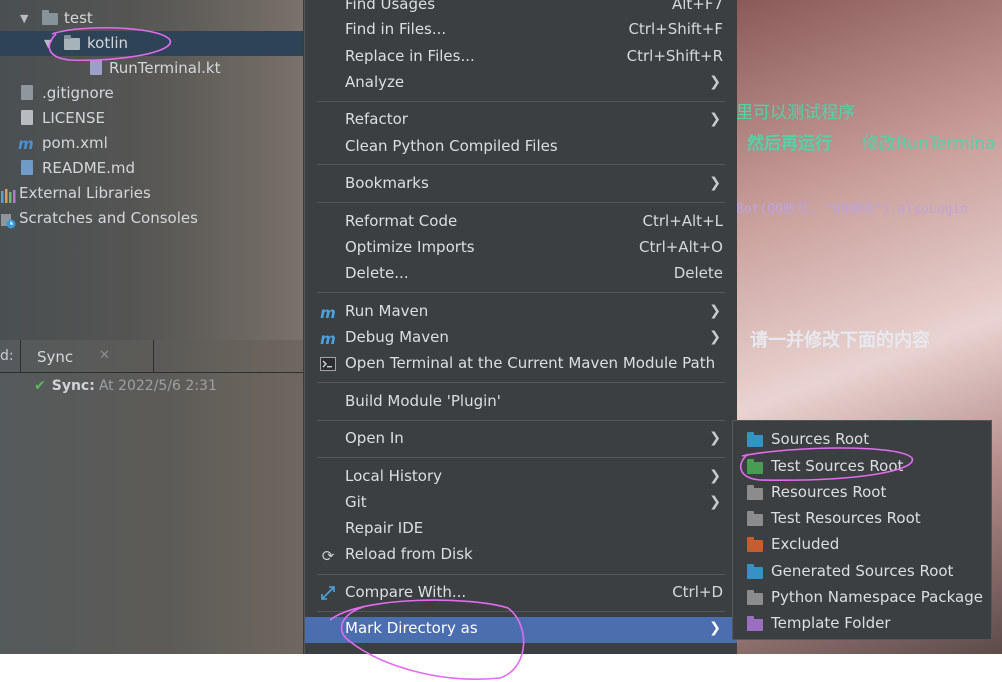 Image resolution: width=1002 pixels, height=682 pixels. I want to click on menu-item-compare-with: Compare With... Ctrl+D, so click(521, 594).